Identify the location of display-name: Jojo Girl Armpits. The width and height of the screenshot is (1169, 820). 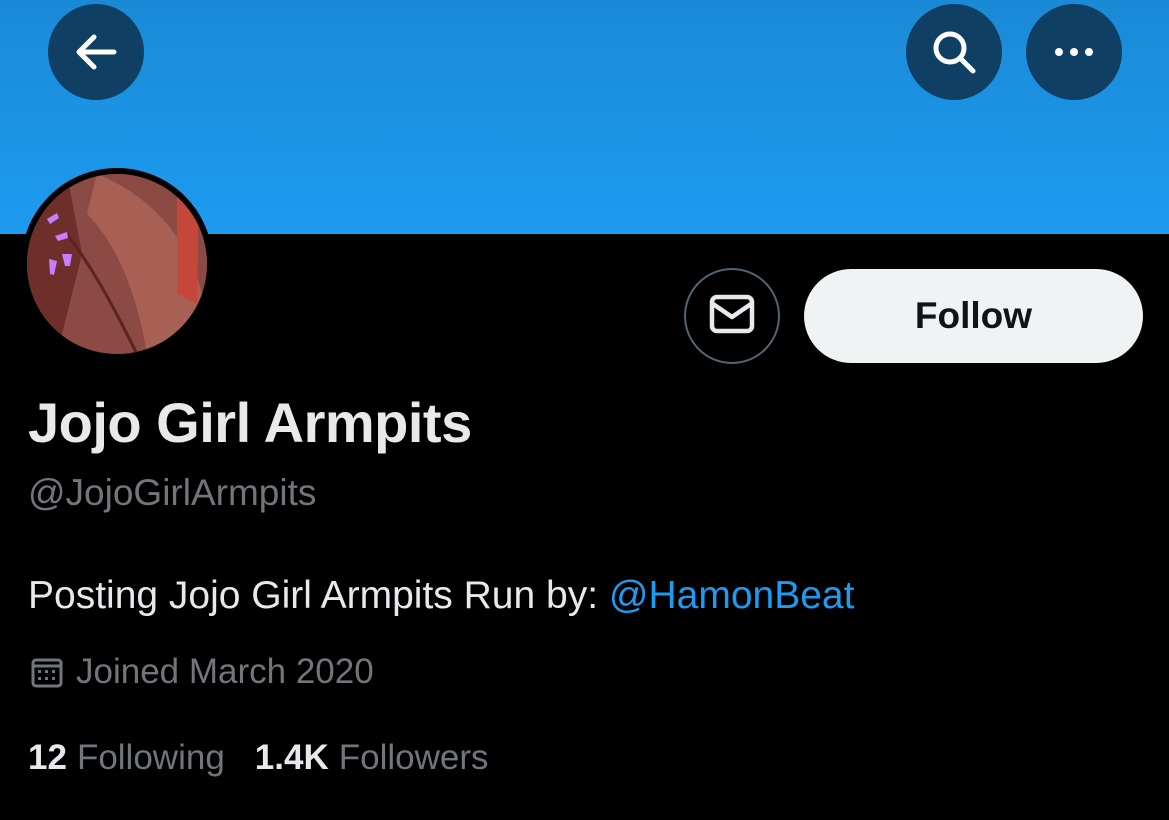
(250, 422).